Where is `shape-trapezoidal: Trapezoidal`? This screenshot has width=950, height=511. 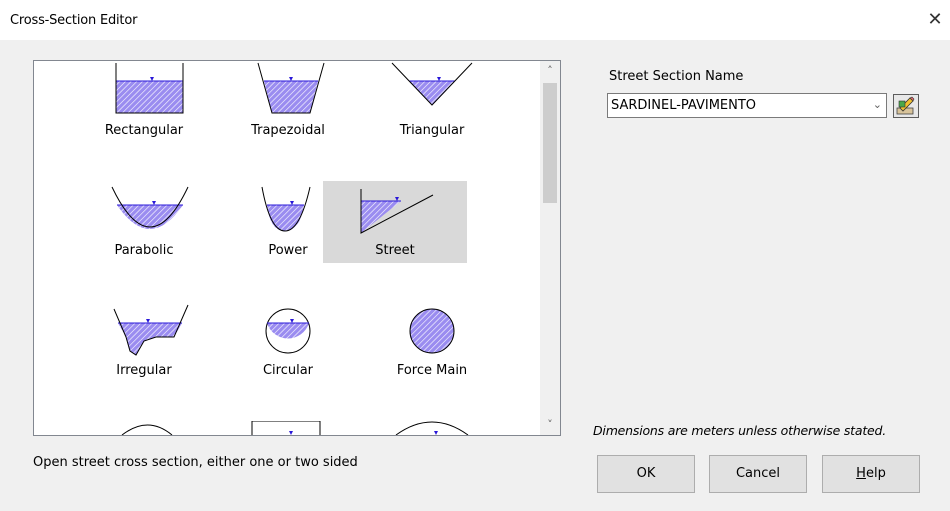 shape-trapezoidal: Trapezoidal is located at coordinates (288, 102).